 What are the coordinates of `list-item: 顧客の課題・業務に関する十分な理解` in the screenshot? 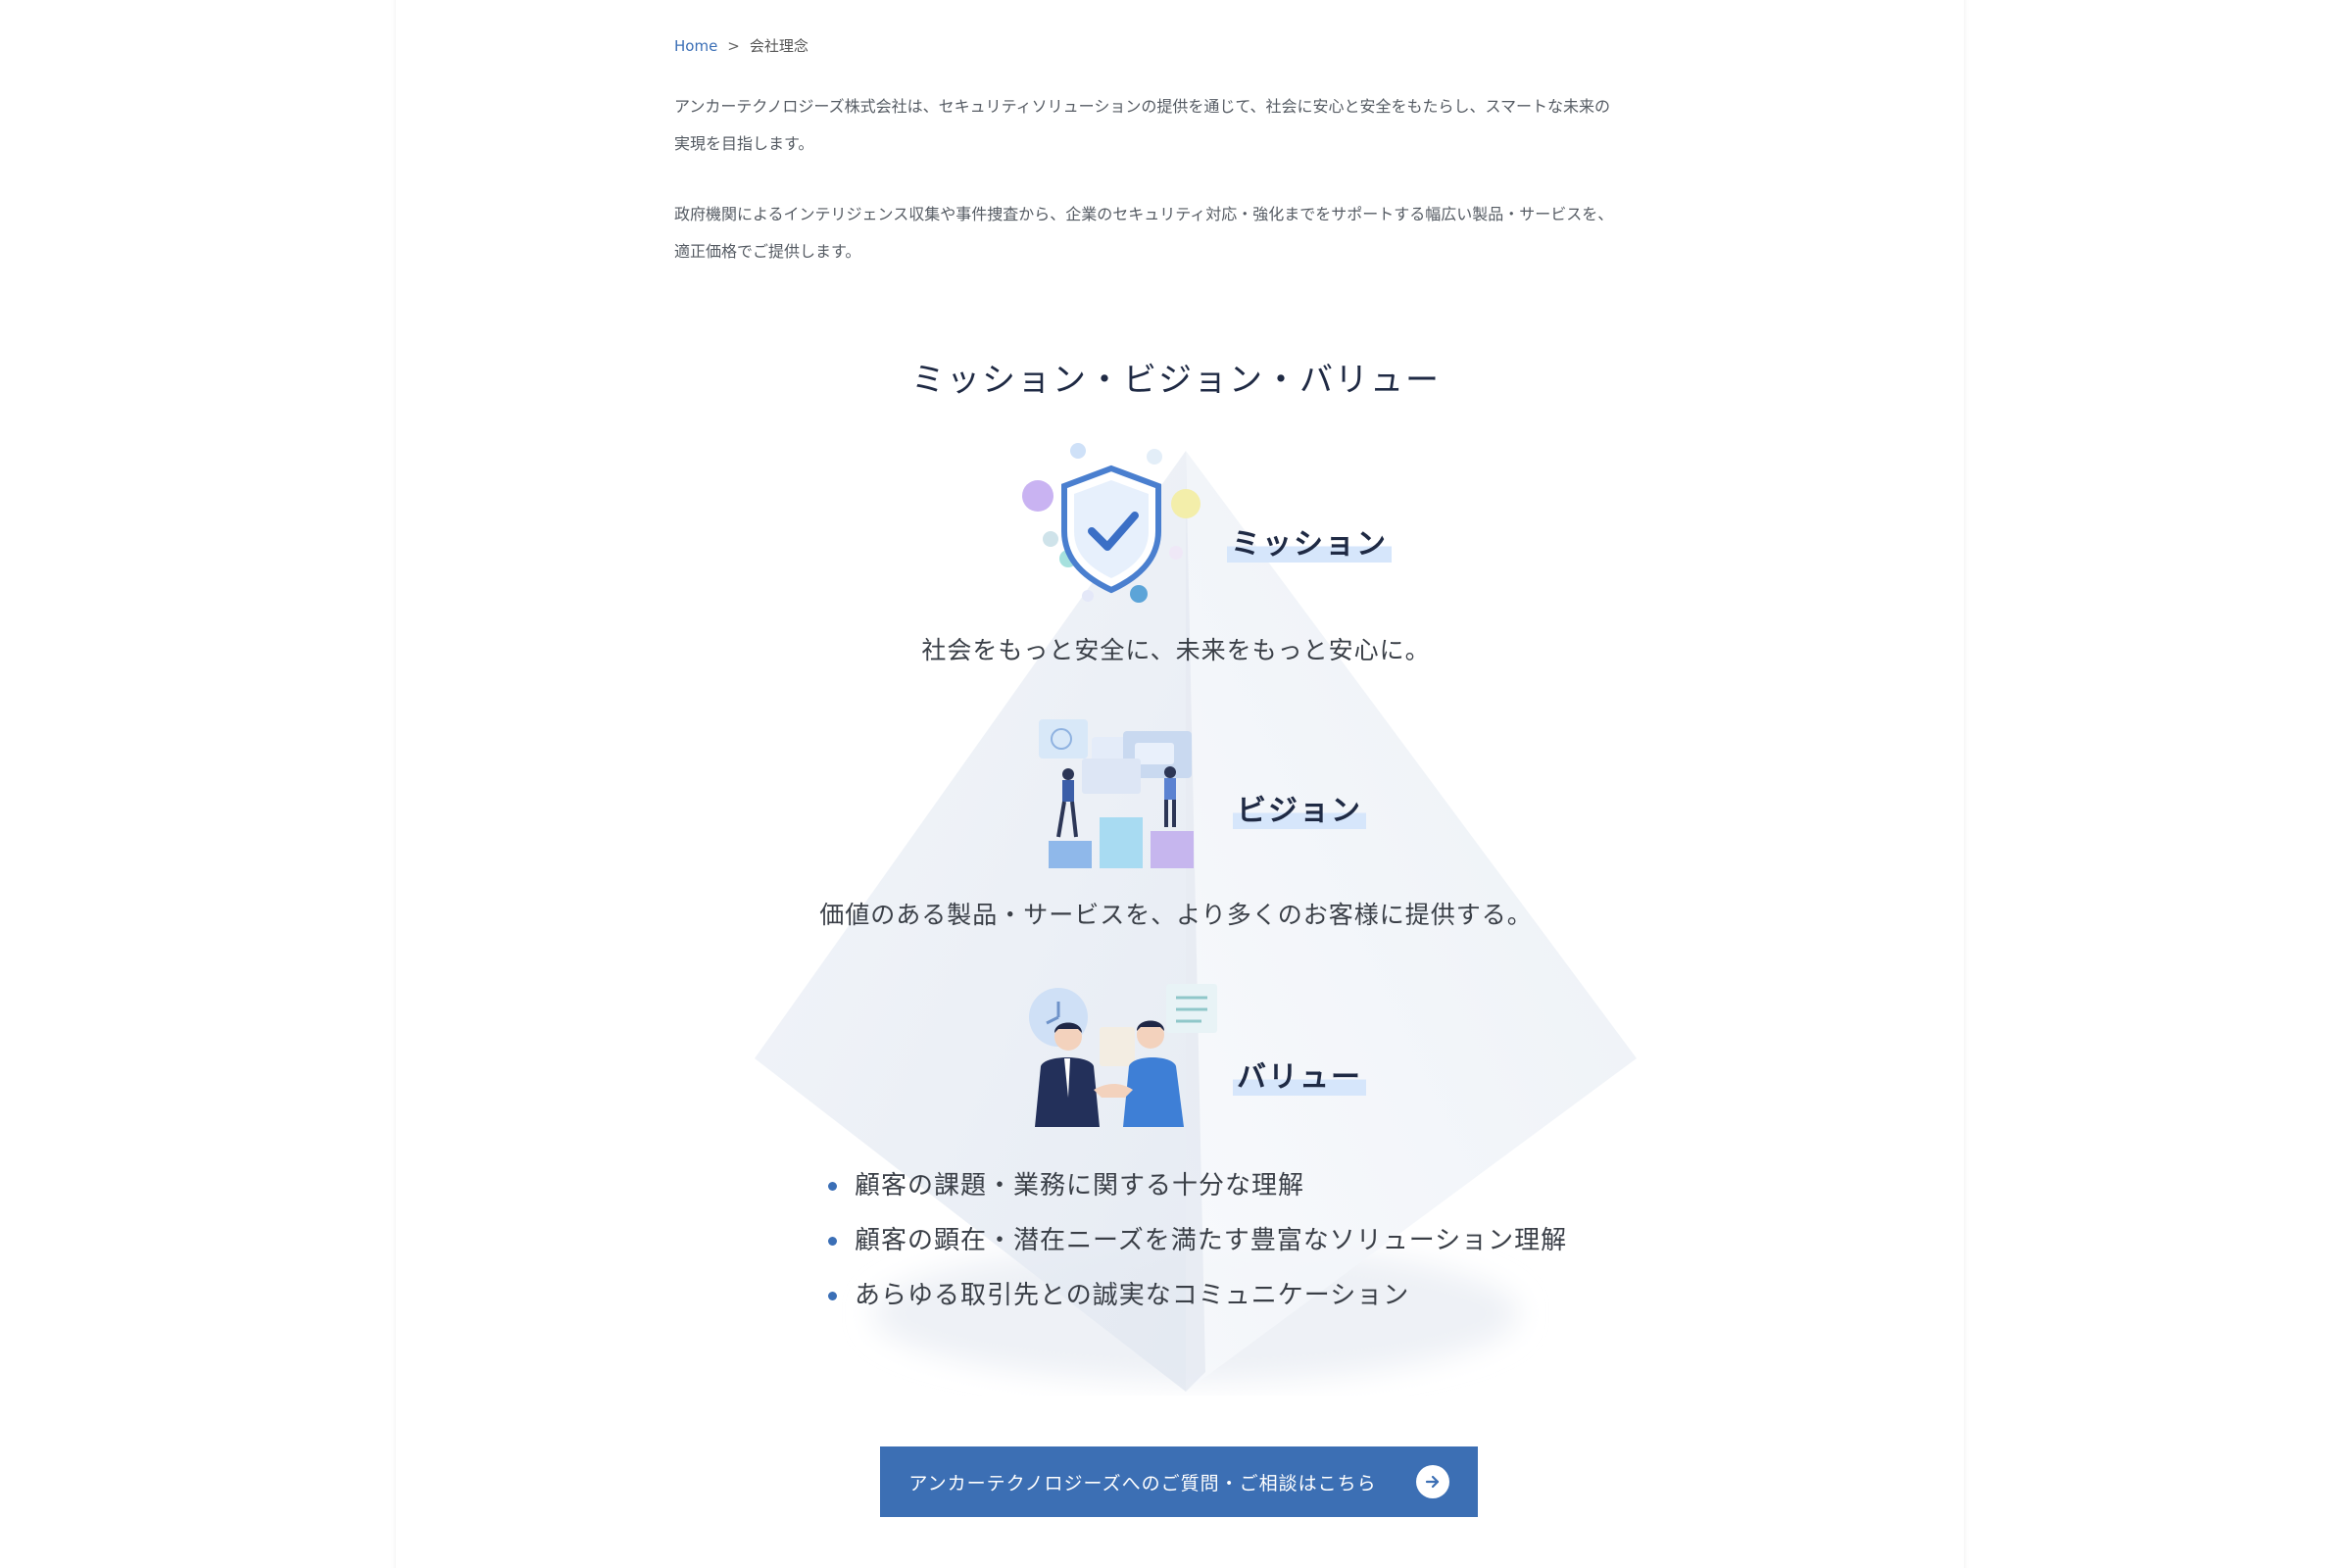 It's located at (1197, 1185).